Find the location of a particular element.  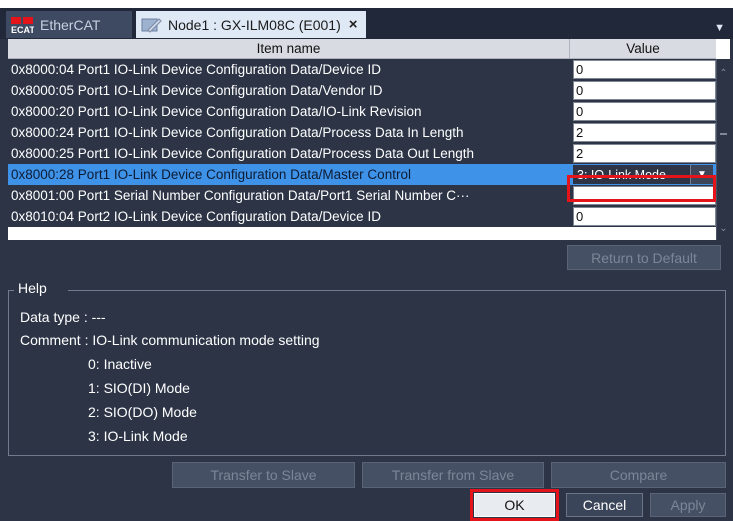

cancel-button: Cancel is located at coordinates (604, 505).